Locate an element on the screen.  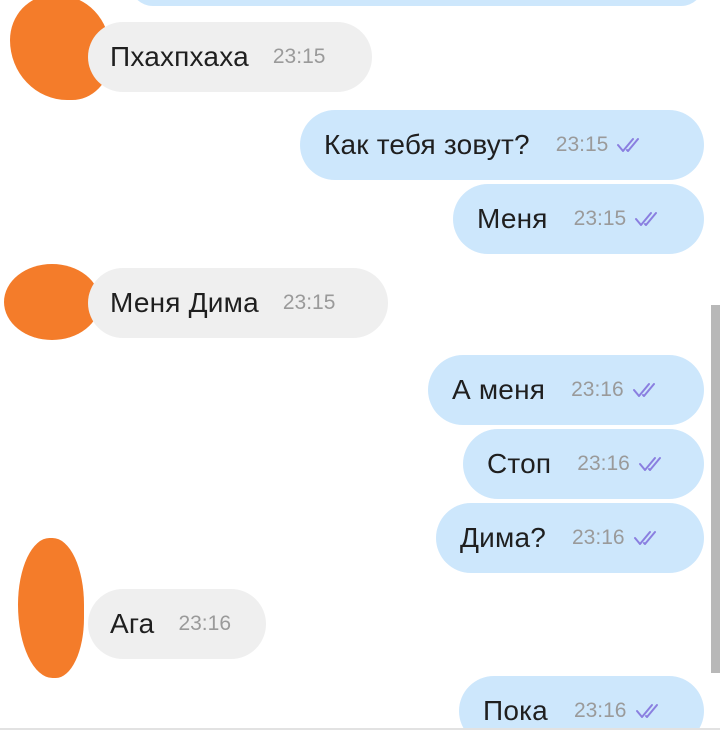
message-bubble-outgoing: Как тебя зовут? 23:15 is located at coordinates (502, 145).